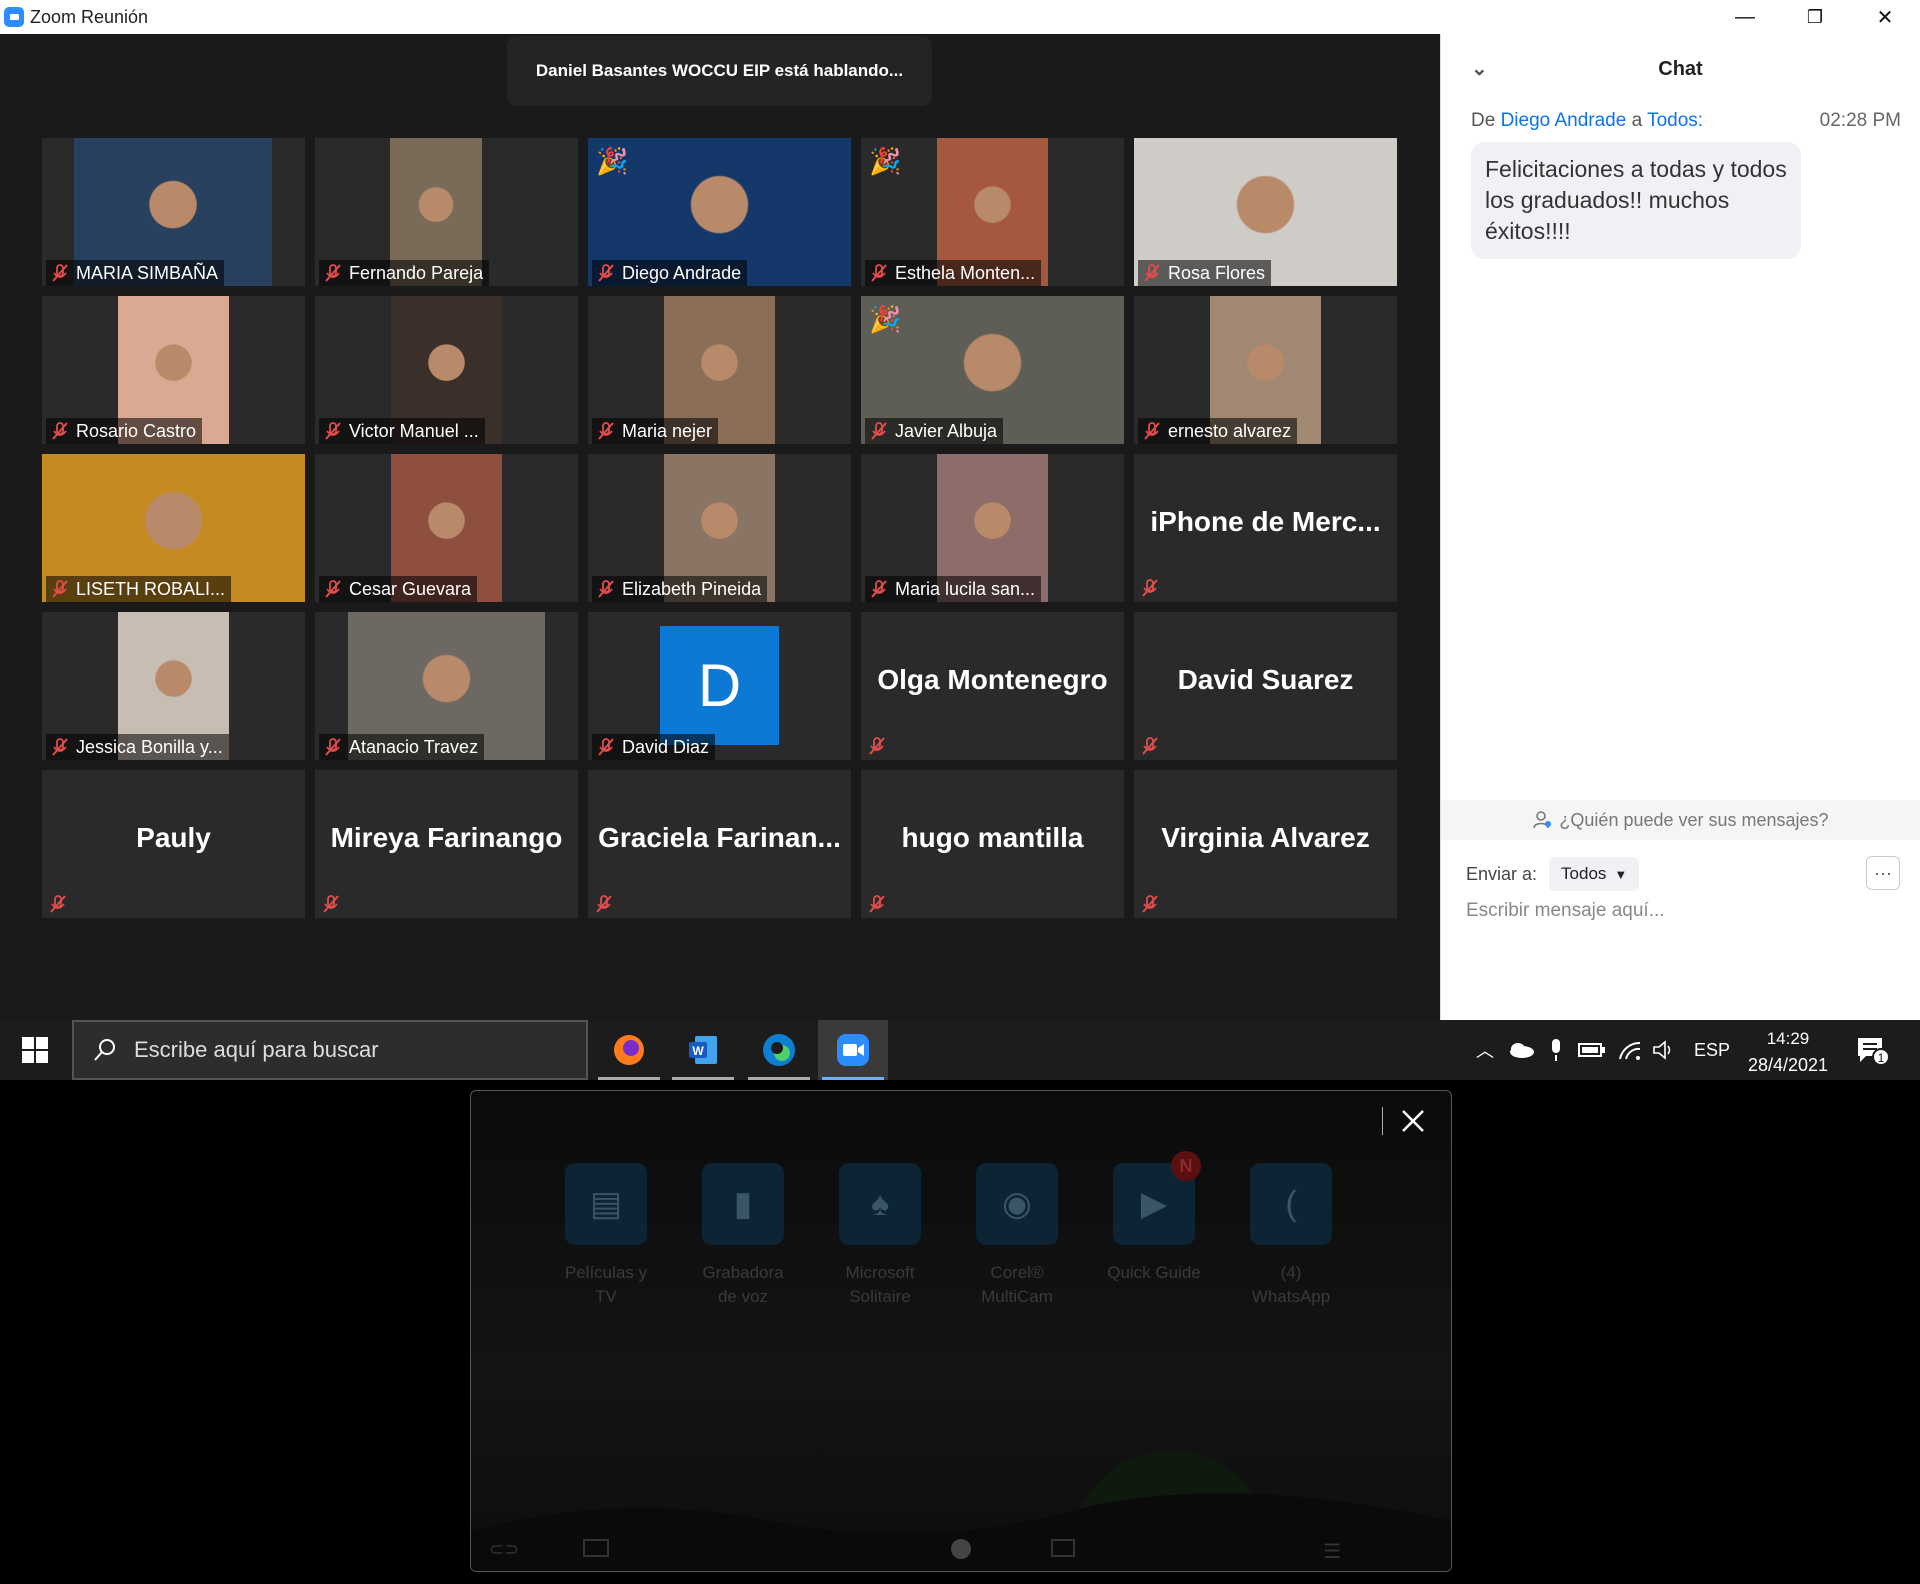 The width and height of the screenshot is (1920, 1584). I want to click on volume-icon, so click(1664, 1050).